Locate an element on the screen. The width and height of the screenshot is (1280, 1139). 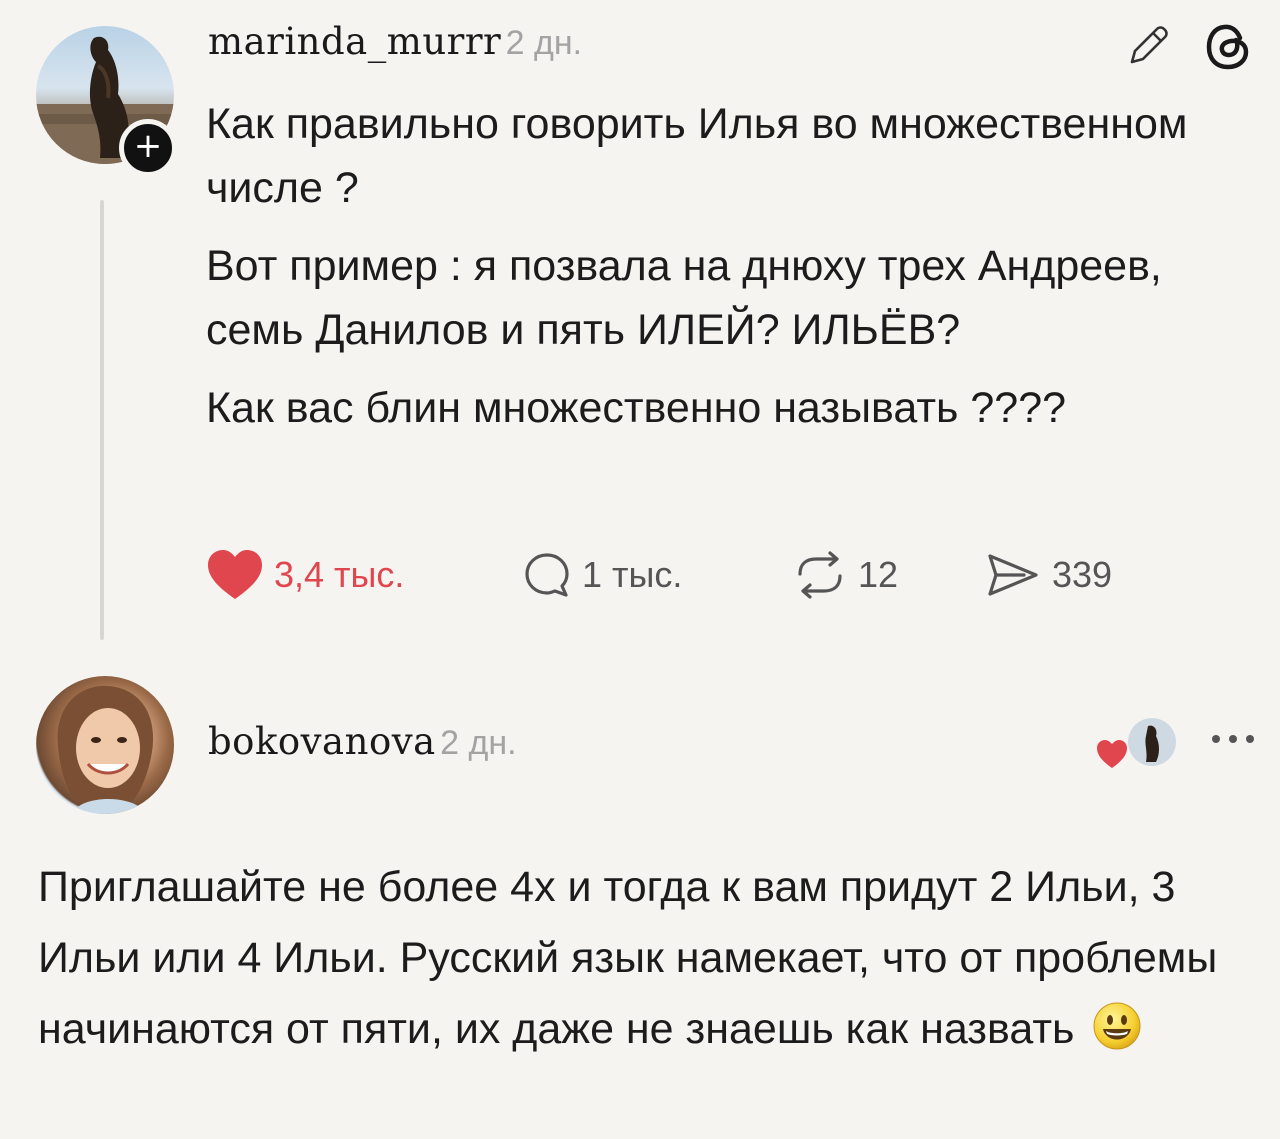
author-username: marinda_murrr is located at coordinates (354, 41).